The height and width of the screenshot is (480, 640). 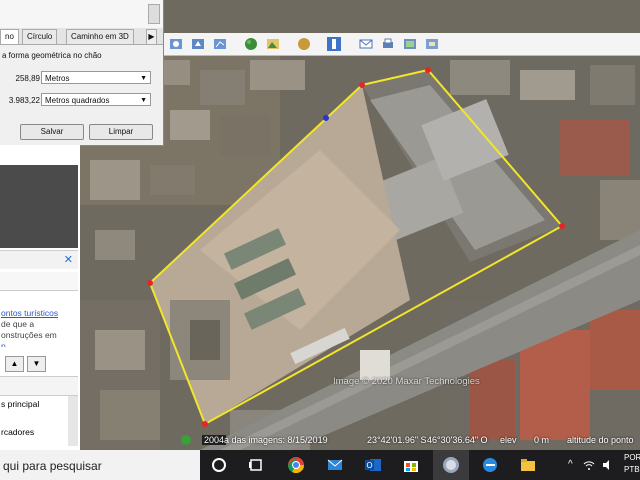 I want to click on historical-imagery-icon, so click(x=186, y=440).